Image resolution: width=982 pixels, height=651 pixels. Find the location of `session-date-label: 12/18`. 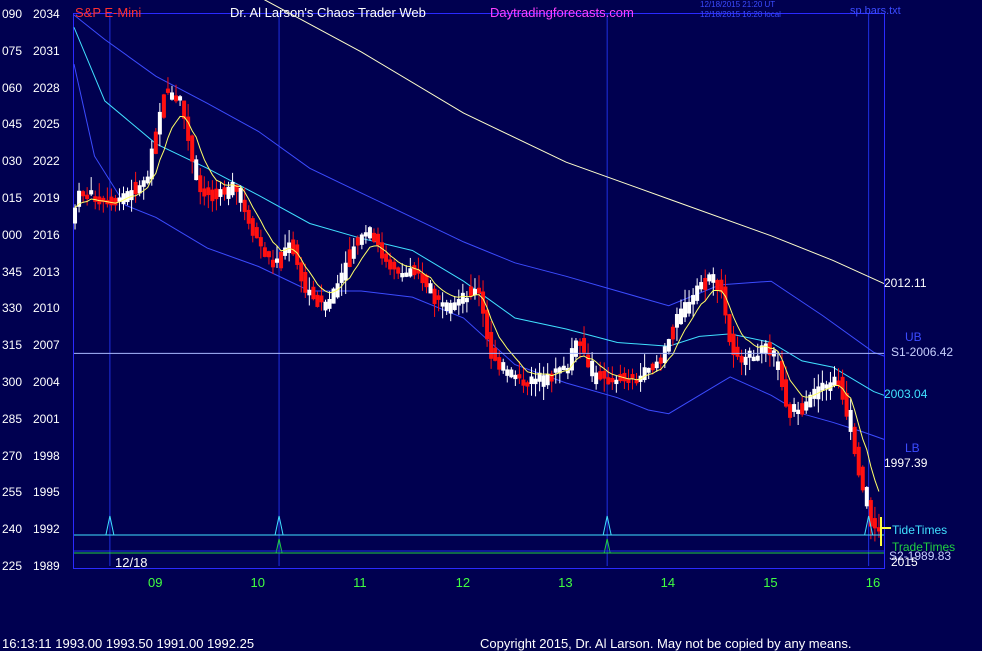

session-date-label: 12/18 is located at coordinates (131, 562).